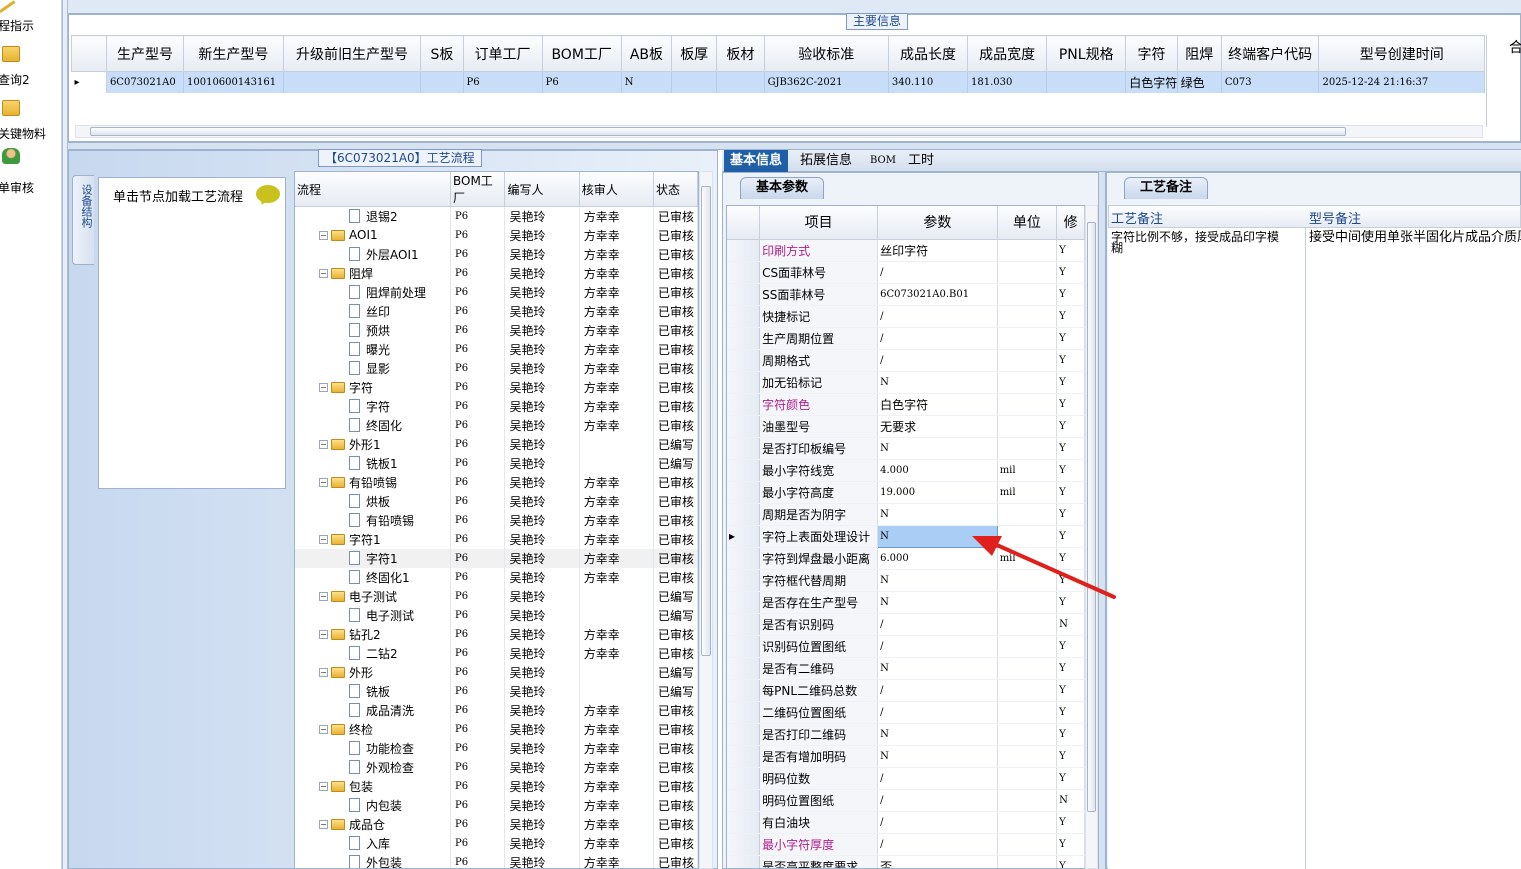 The height and width of the screenshot is (869, 1521). Describe the element at coordinates (31, 118) in the screenshot. I see `nav-item-key-materials: 关键物料` at that location.